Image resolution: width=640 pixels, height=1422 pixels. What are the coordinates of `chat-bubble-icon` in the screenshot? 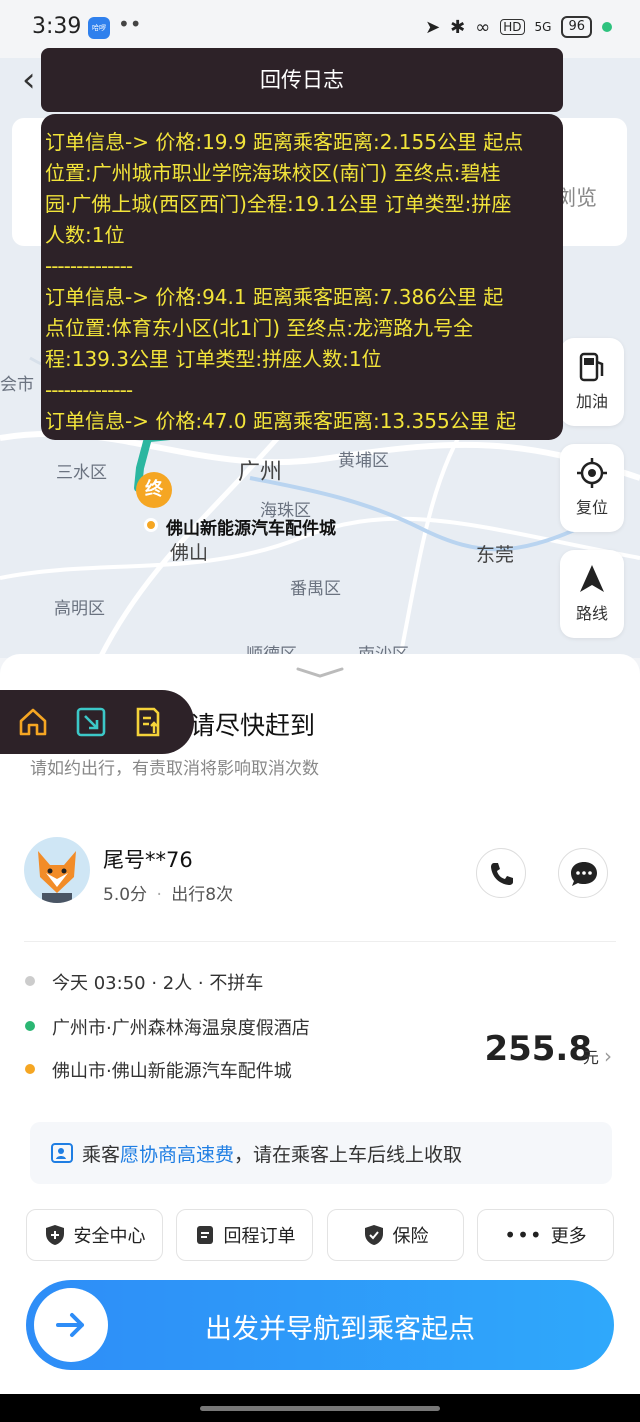 It's located at (584, 874).